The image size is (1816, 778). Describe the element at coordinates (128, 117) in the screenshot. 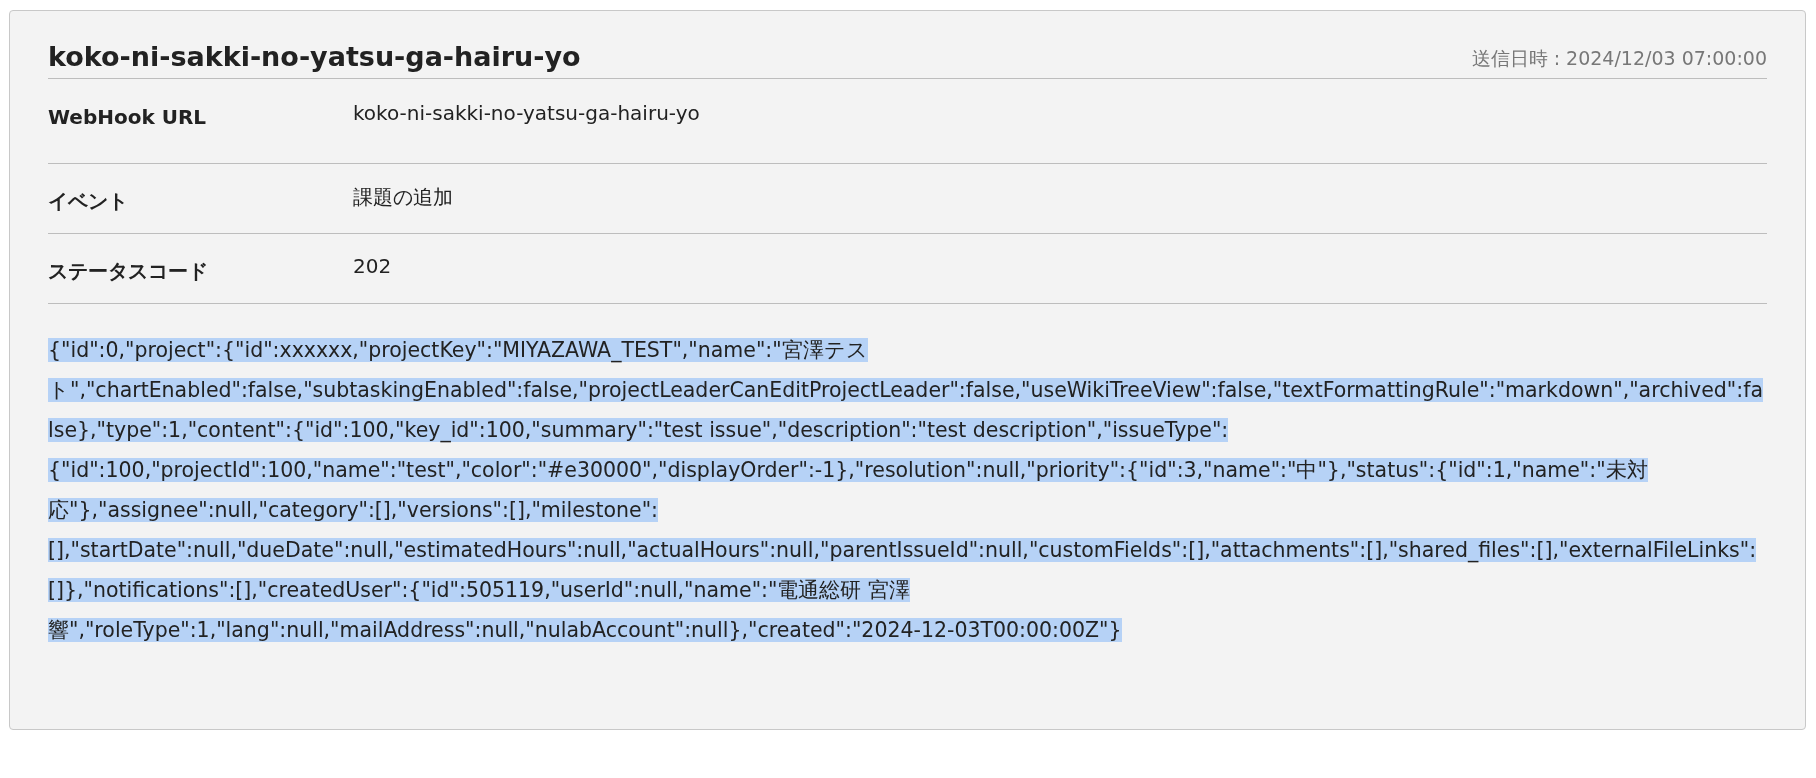

I see `field-label: WebHook URL` at that location.